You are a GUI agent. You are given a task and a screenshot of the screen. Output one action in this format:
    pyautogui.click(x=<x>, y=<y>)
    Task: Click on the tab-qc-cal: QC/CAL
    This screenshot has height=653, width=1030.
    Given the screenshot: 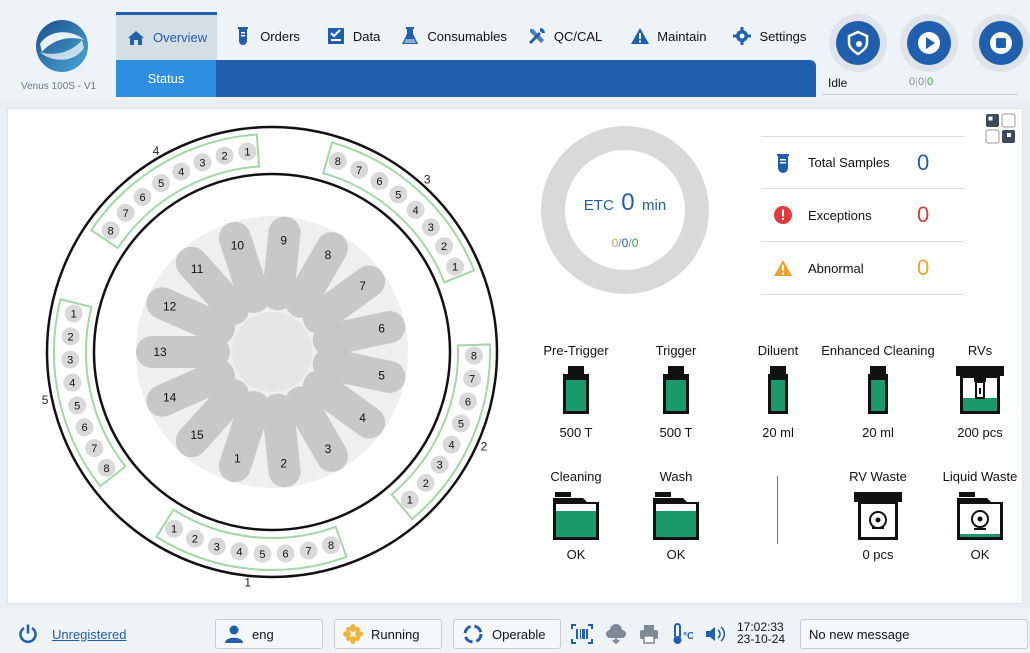 What is the action you would take?
    pyautogui.click(x=564, y=36)
    